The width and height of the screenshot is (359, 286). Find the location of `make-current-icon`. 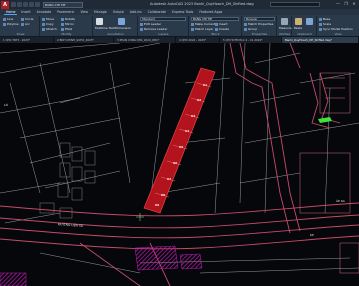

make-current-icon is located at coordinates (192, 24).